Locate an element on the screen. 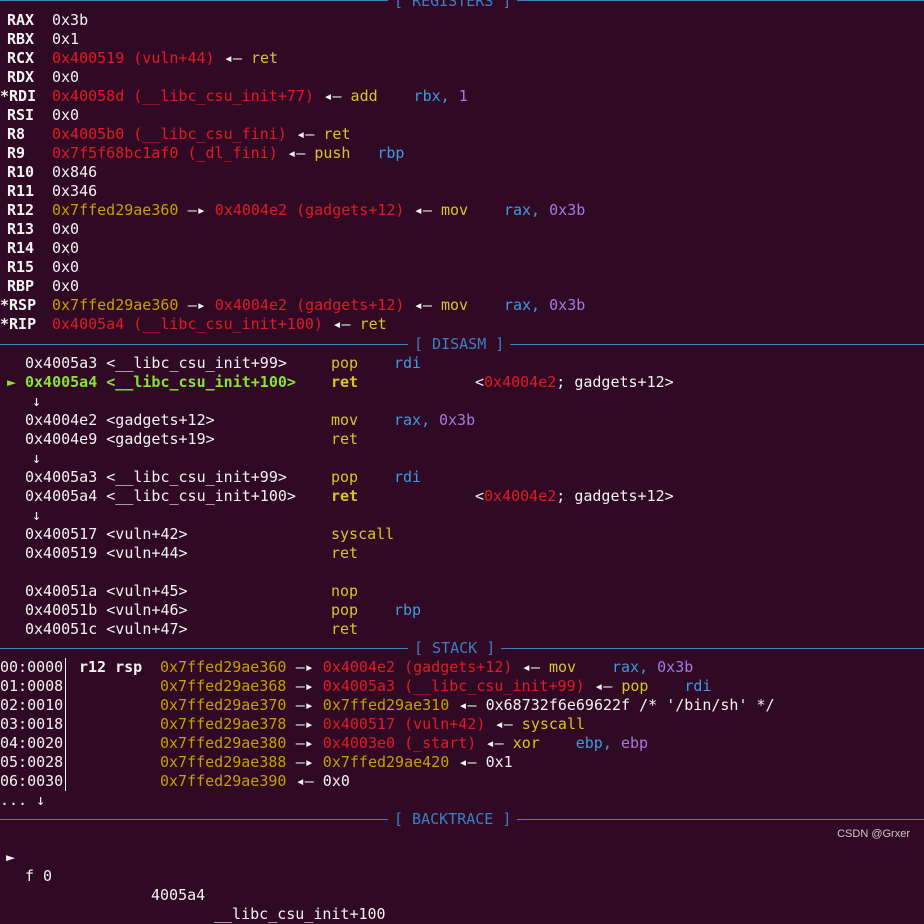  watermark: CSDN @Grxer is located at coordinates (873, 834).